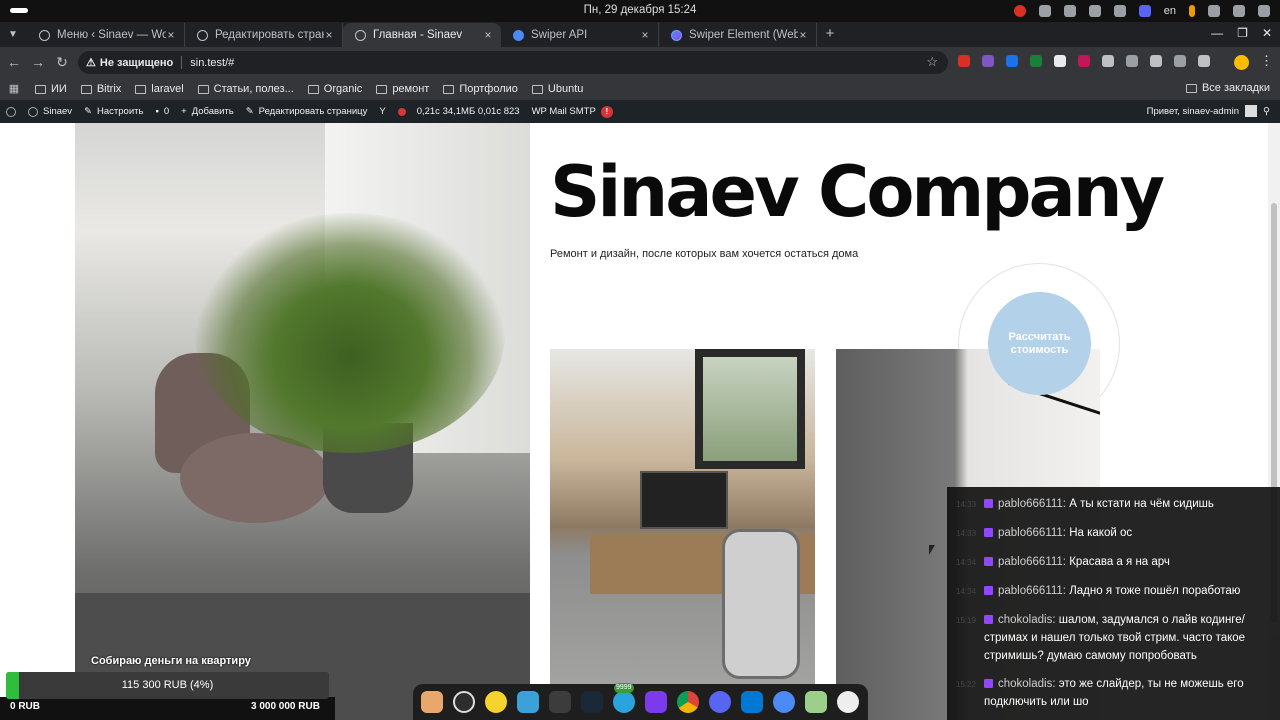  I want to click on telegram-icon: 9999, so click(624, 698).